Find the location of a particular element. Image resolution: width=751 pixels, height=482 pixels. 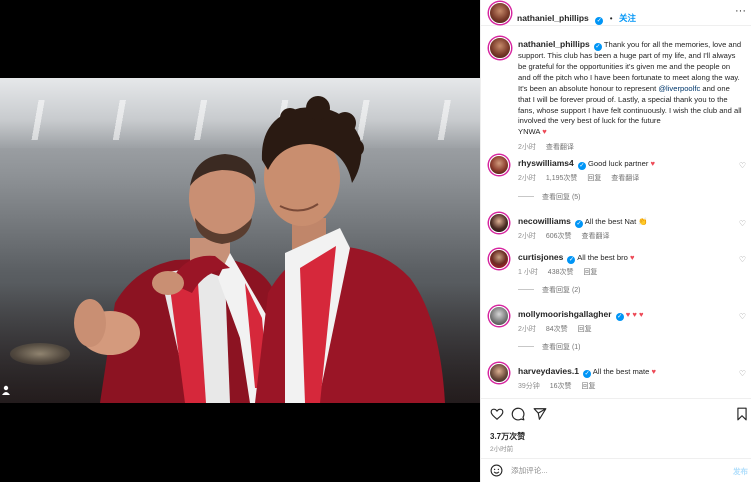

caption-mention-link: @liverpoolfc is located at coordinates (679, 88).